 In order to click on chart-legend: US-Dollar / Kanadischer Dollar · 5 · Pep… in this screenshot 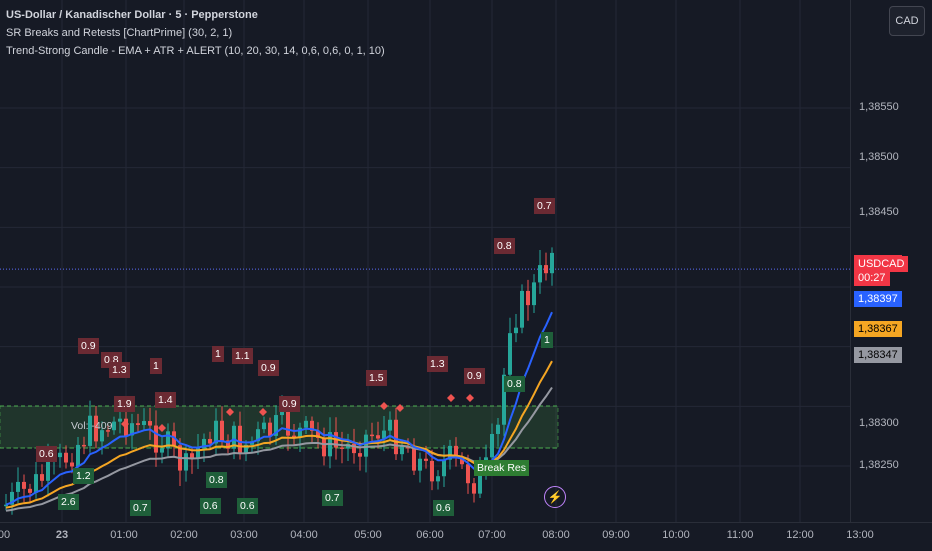, I will do `click(195, 33)`.